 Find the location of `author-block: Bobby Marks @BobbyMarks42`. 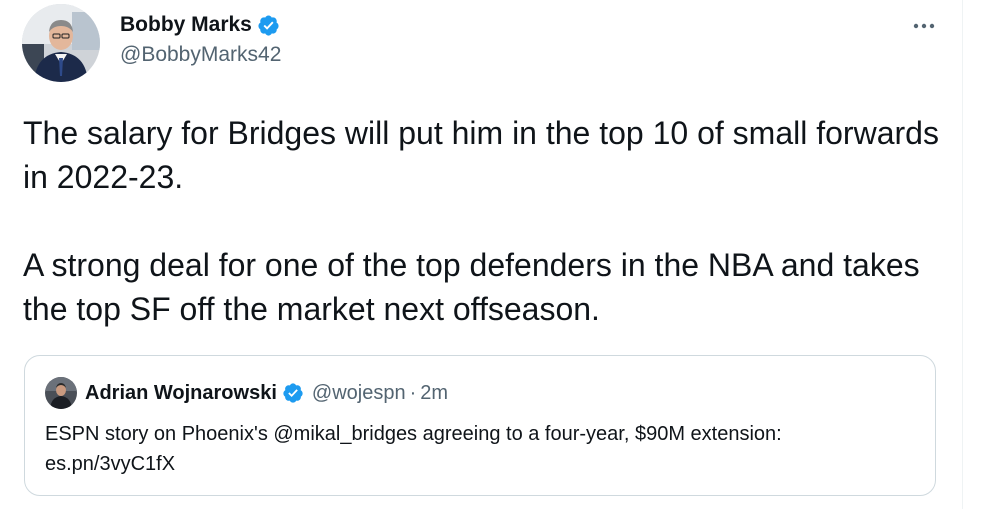

author-block: Bobby Marks @BobbyMarks42 is located at coordinates (200, 38).